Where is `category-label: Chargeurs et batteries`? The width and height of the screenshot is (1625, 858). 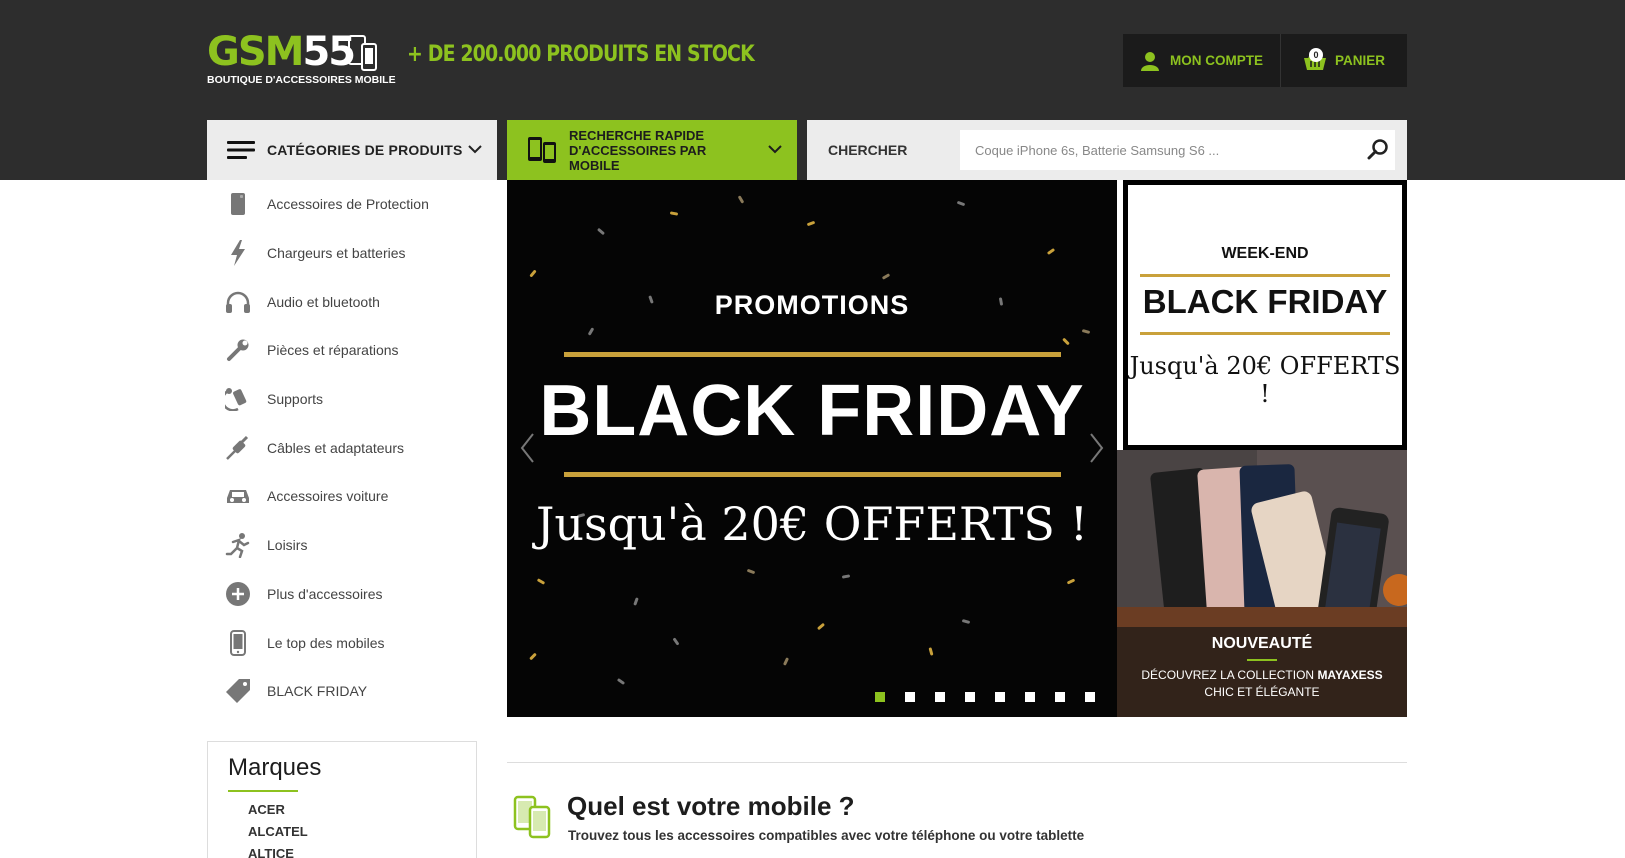 category-label: Chargeurs et batteries is located at coordinates (336, 253).